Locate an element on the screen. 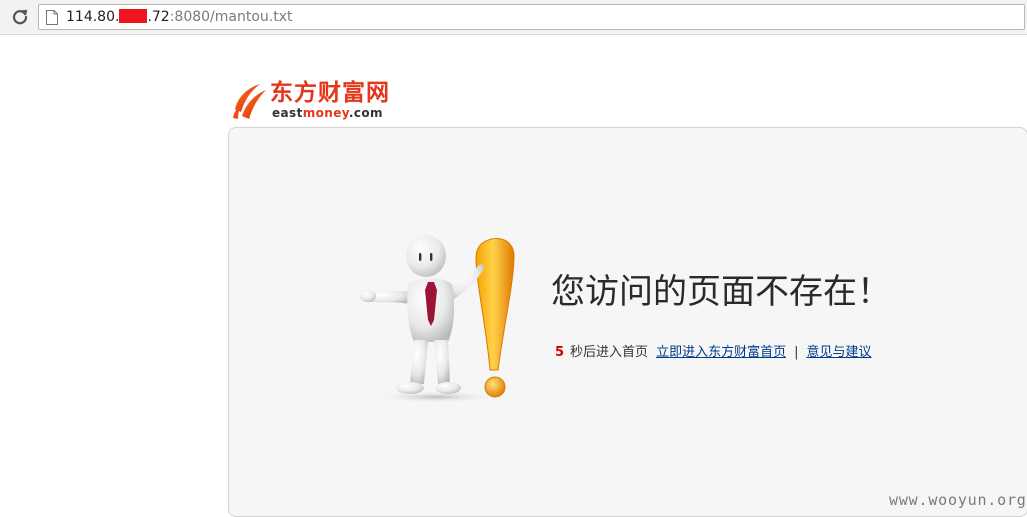 The height and width of the screenshot is (517, 1027). error-title: 您访问的页面不存在！ is located at coordinates (721, 292).